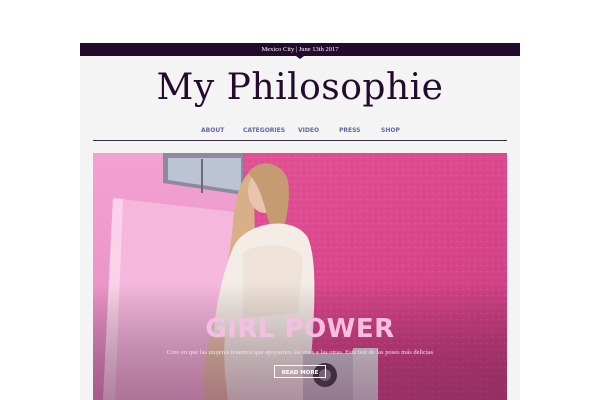  I want to click on nav-item-about: ABOUT, so click(212, 131).